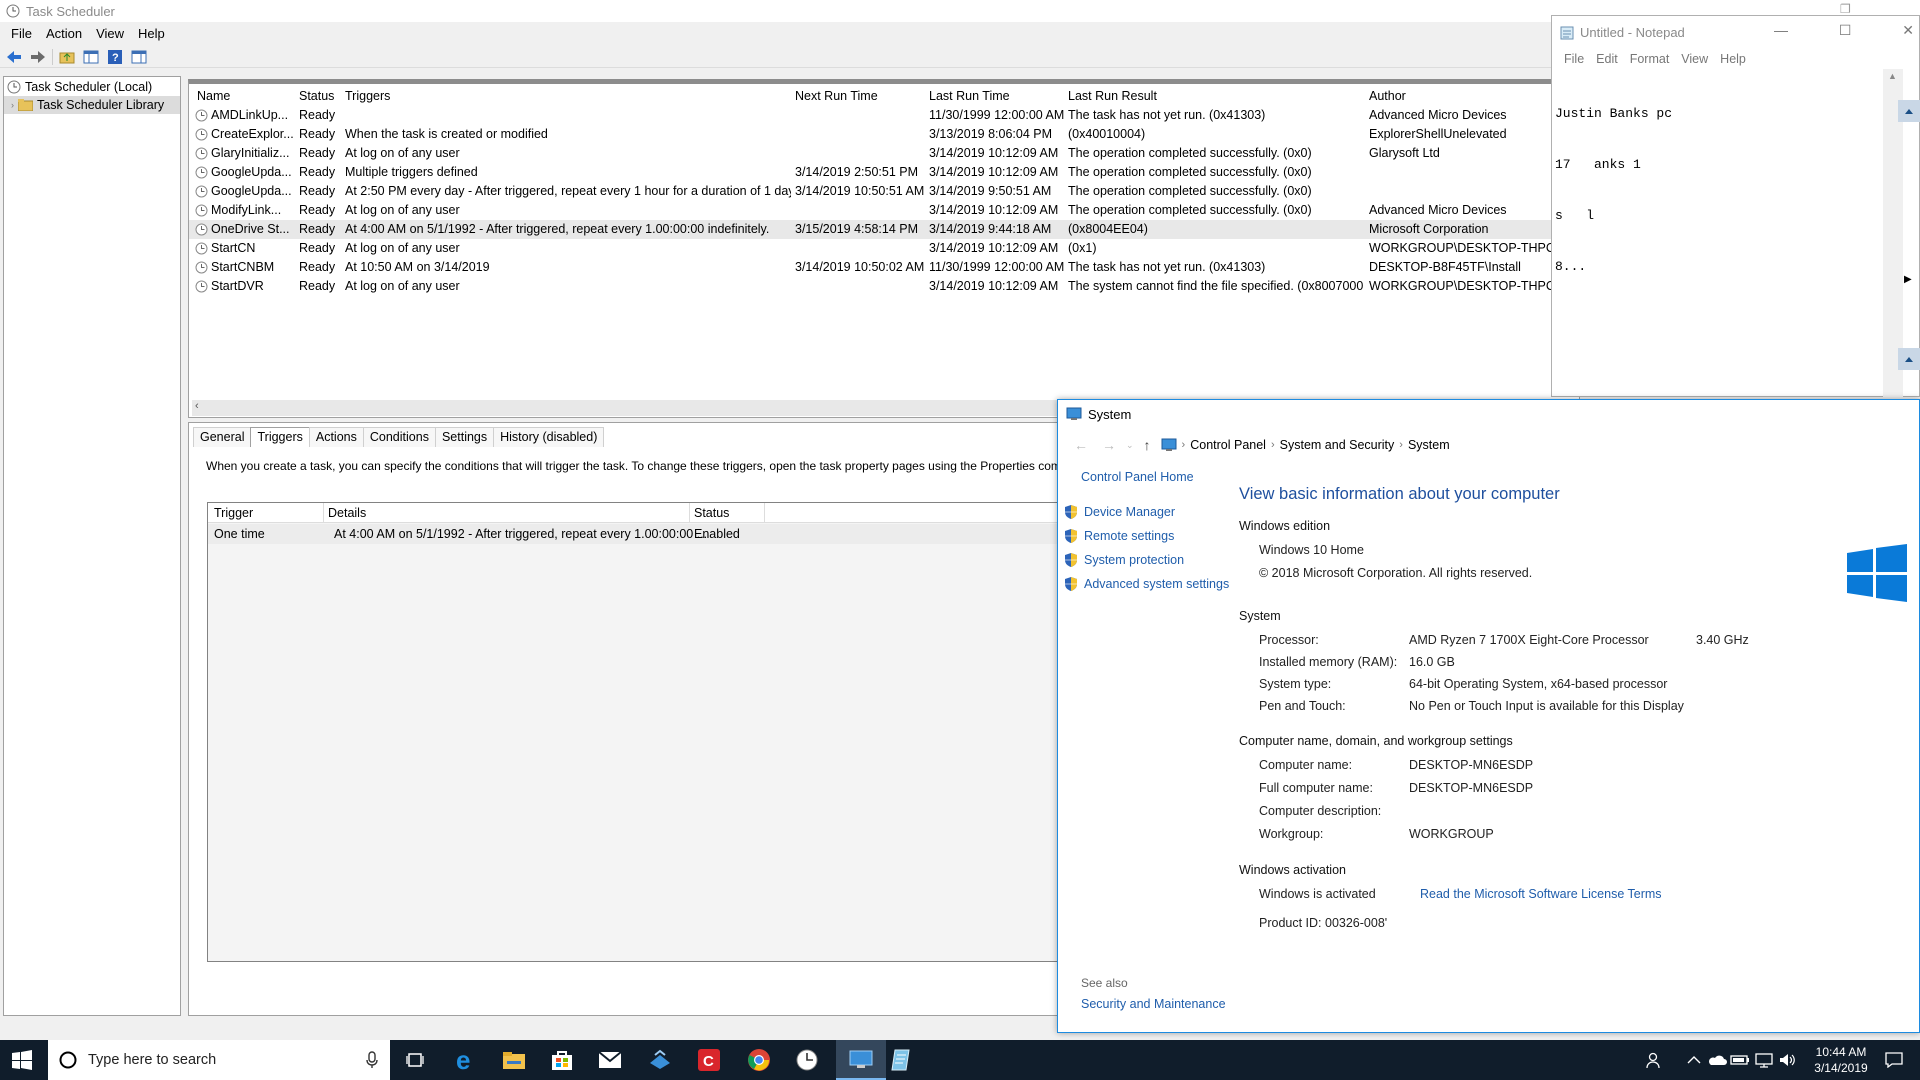 This screenshot has height=1080, width=1920. I want to click on search-box: Type here to search, so click(219, 1060).